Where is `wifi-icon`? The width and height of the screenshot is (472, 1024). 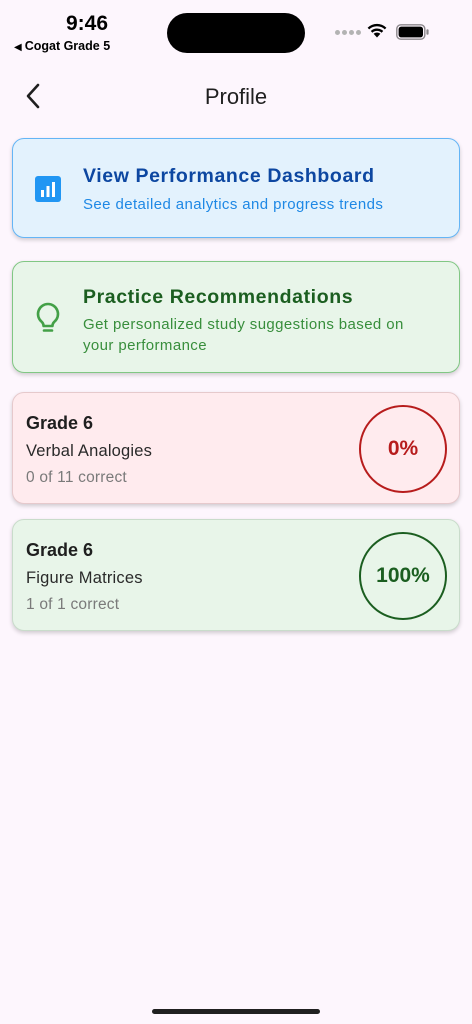
wifi-icon is located at coordinates (377, 30).